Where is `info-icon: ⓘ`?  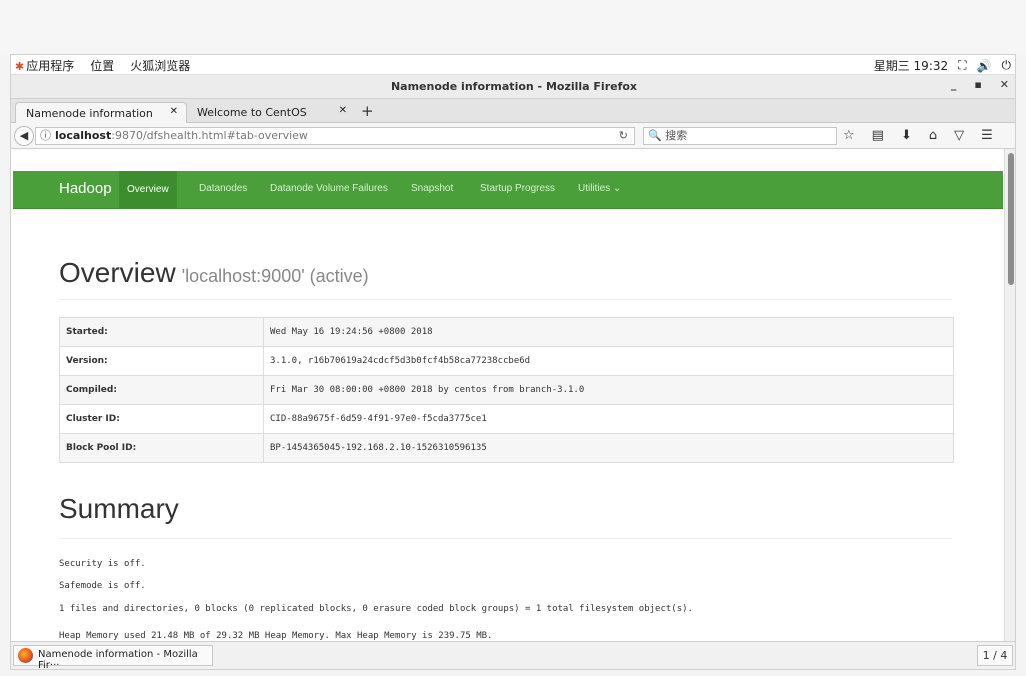
info-icon: ⓘ is located at coordinates (45, 135).